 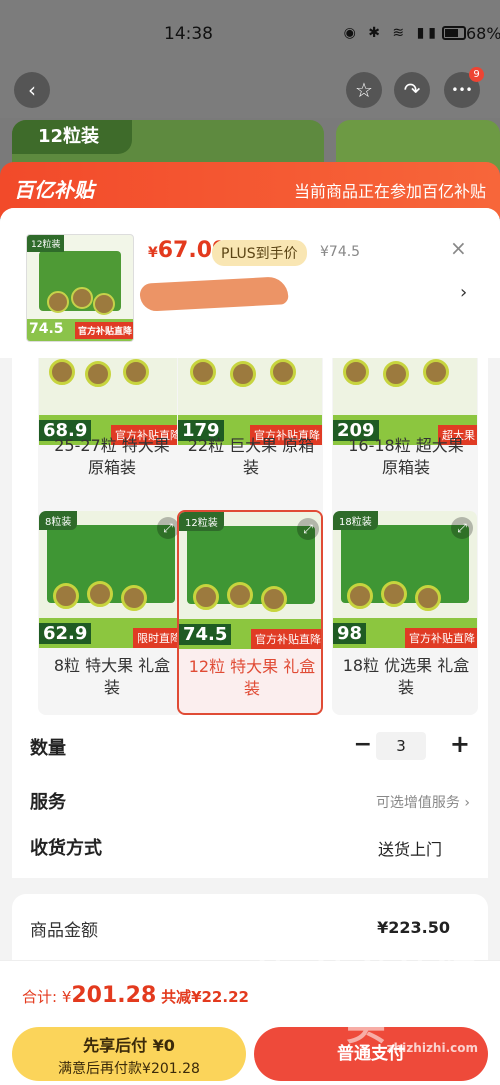 I want to click on variant-price: 74.5, so click(x=205, y=634).